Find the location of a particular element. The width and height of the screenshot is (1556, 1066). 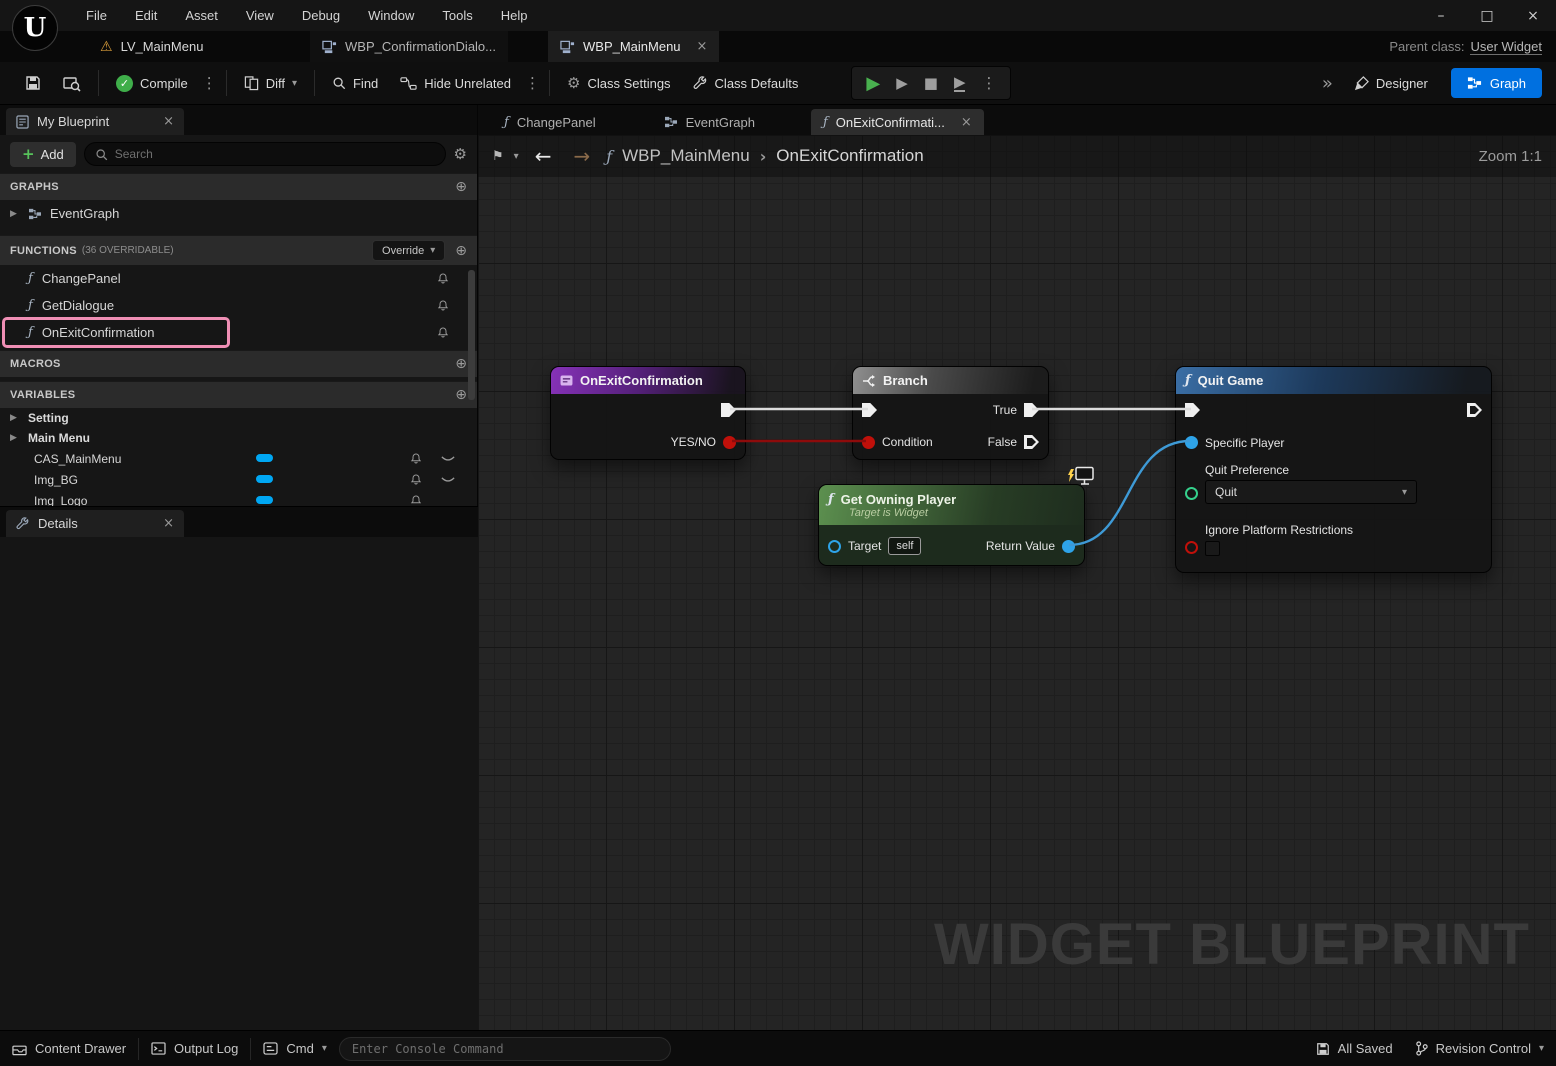

object-wire-returnvalue-to-specificplayer is located at coordinates (1129, 493).